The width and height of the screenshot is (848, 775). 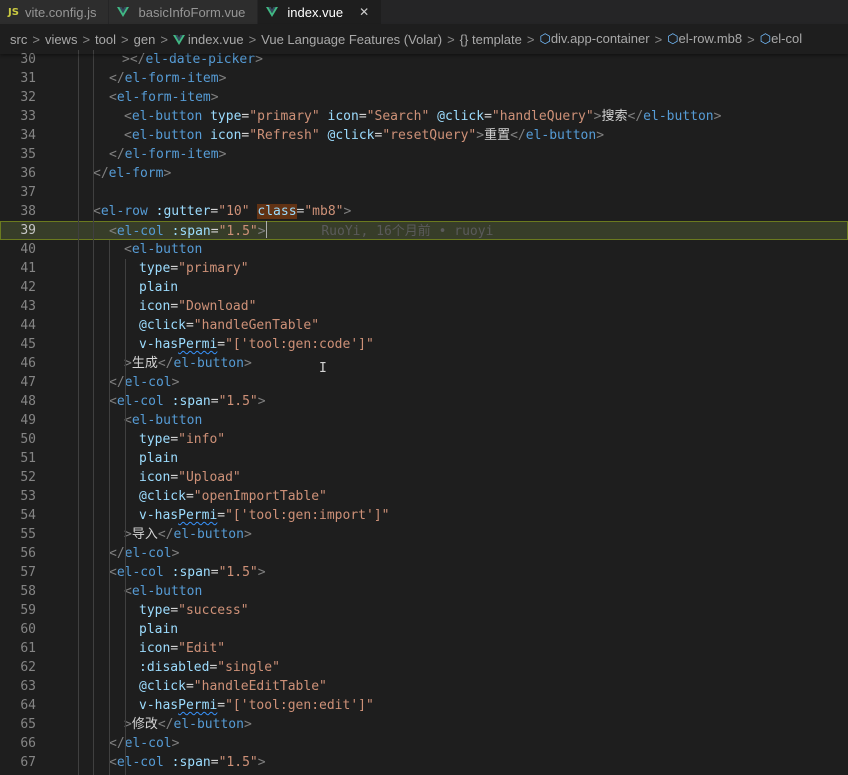 What do you see at coordinates (424, 325) in the screenshot?
I see `code-line: 44 @click="handleGenTable"` at bounding box center [424, 325].